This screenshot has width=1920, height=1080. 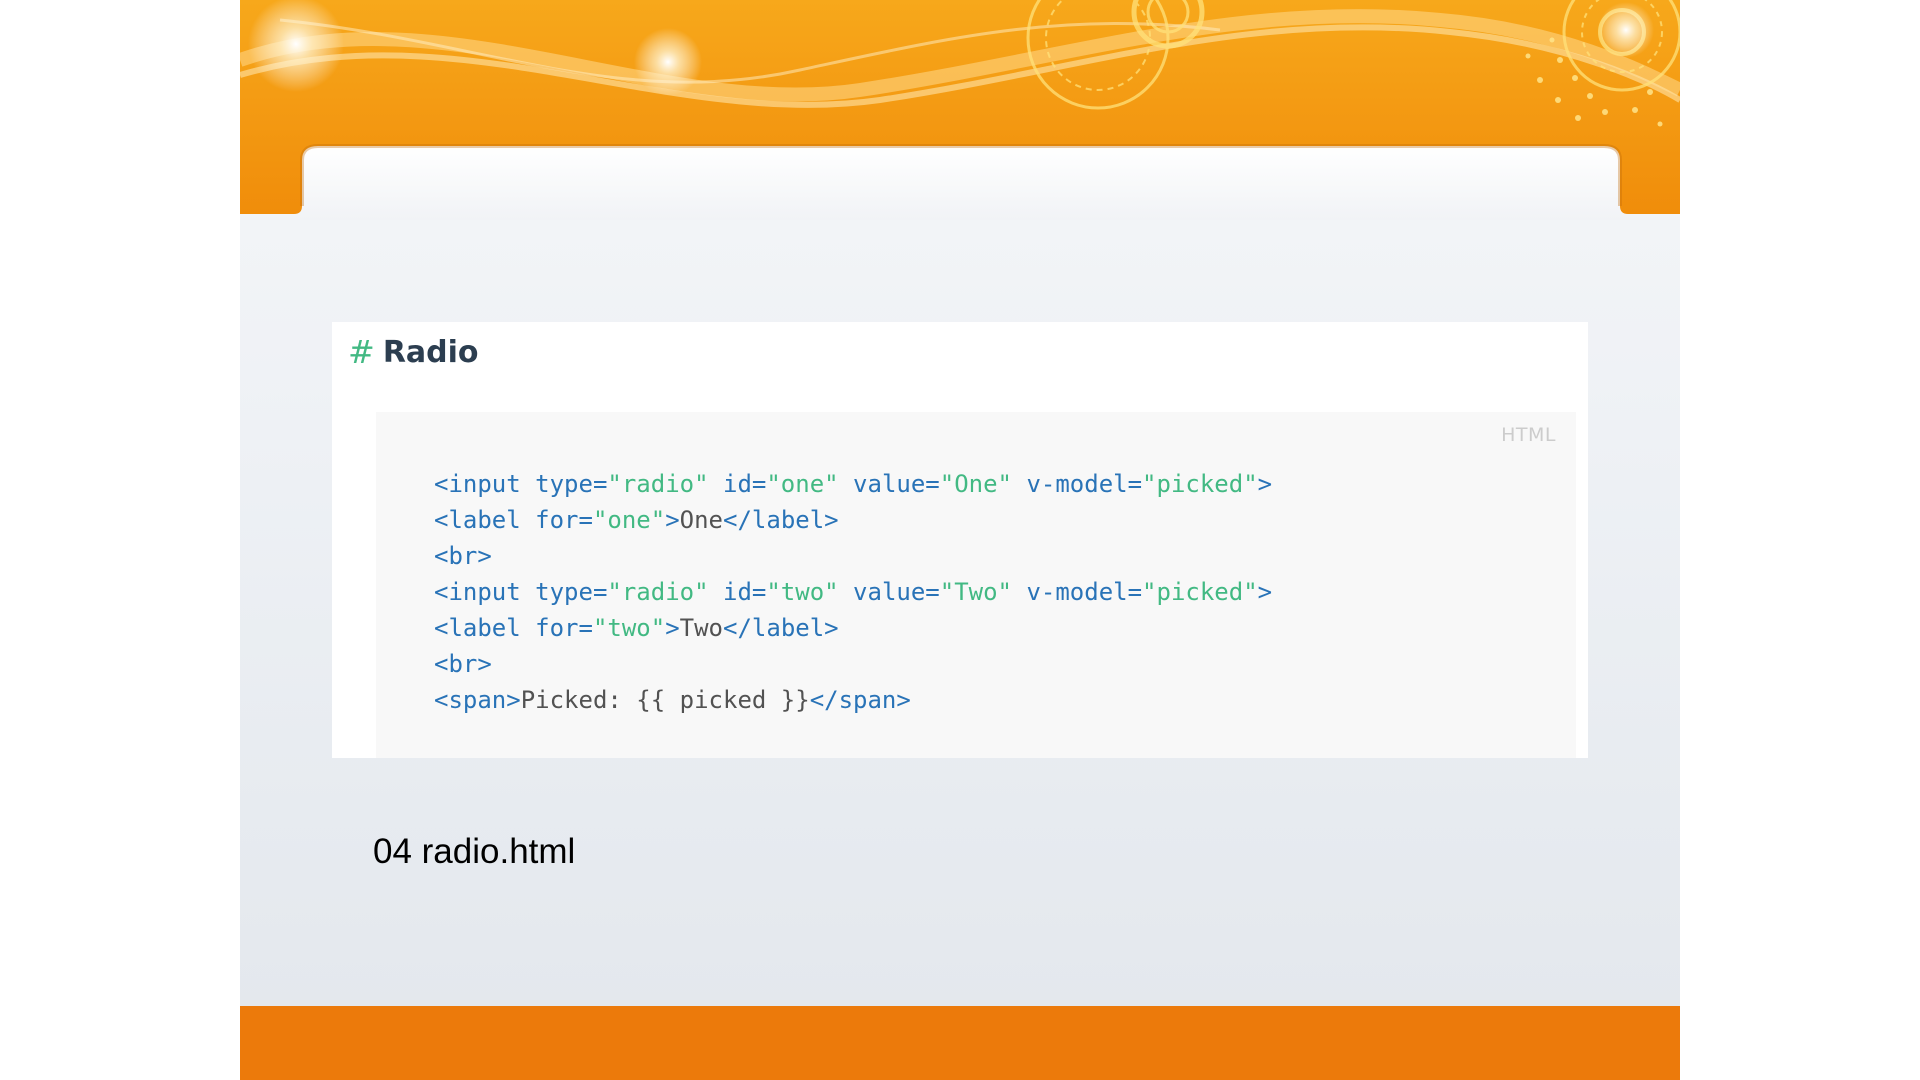 I want to click on code-tag-token: <span>, so click(x=477, y=700).